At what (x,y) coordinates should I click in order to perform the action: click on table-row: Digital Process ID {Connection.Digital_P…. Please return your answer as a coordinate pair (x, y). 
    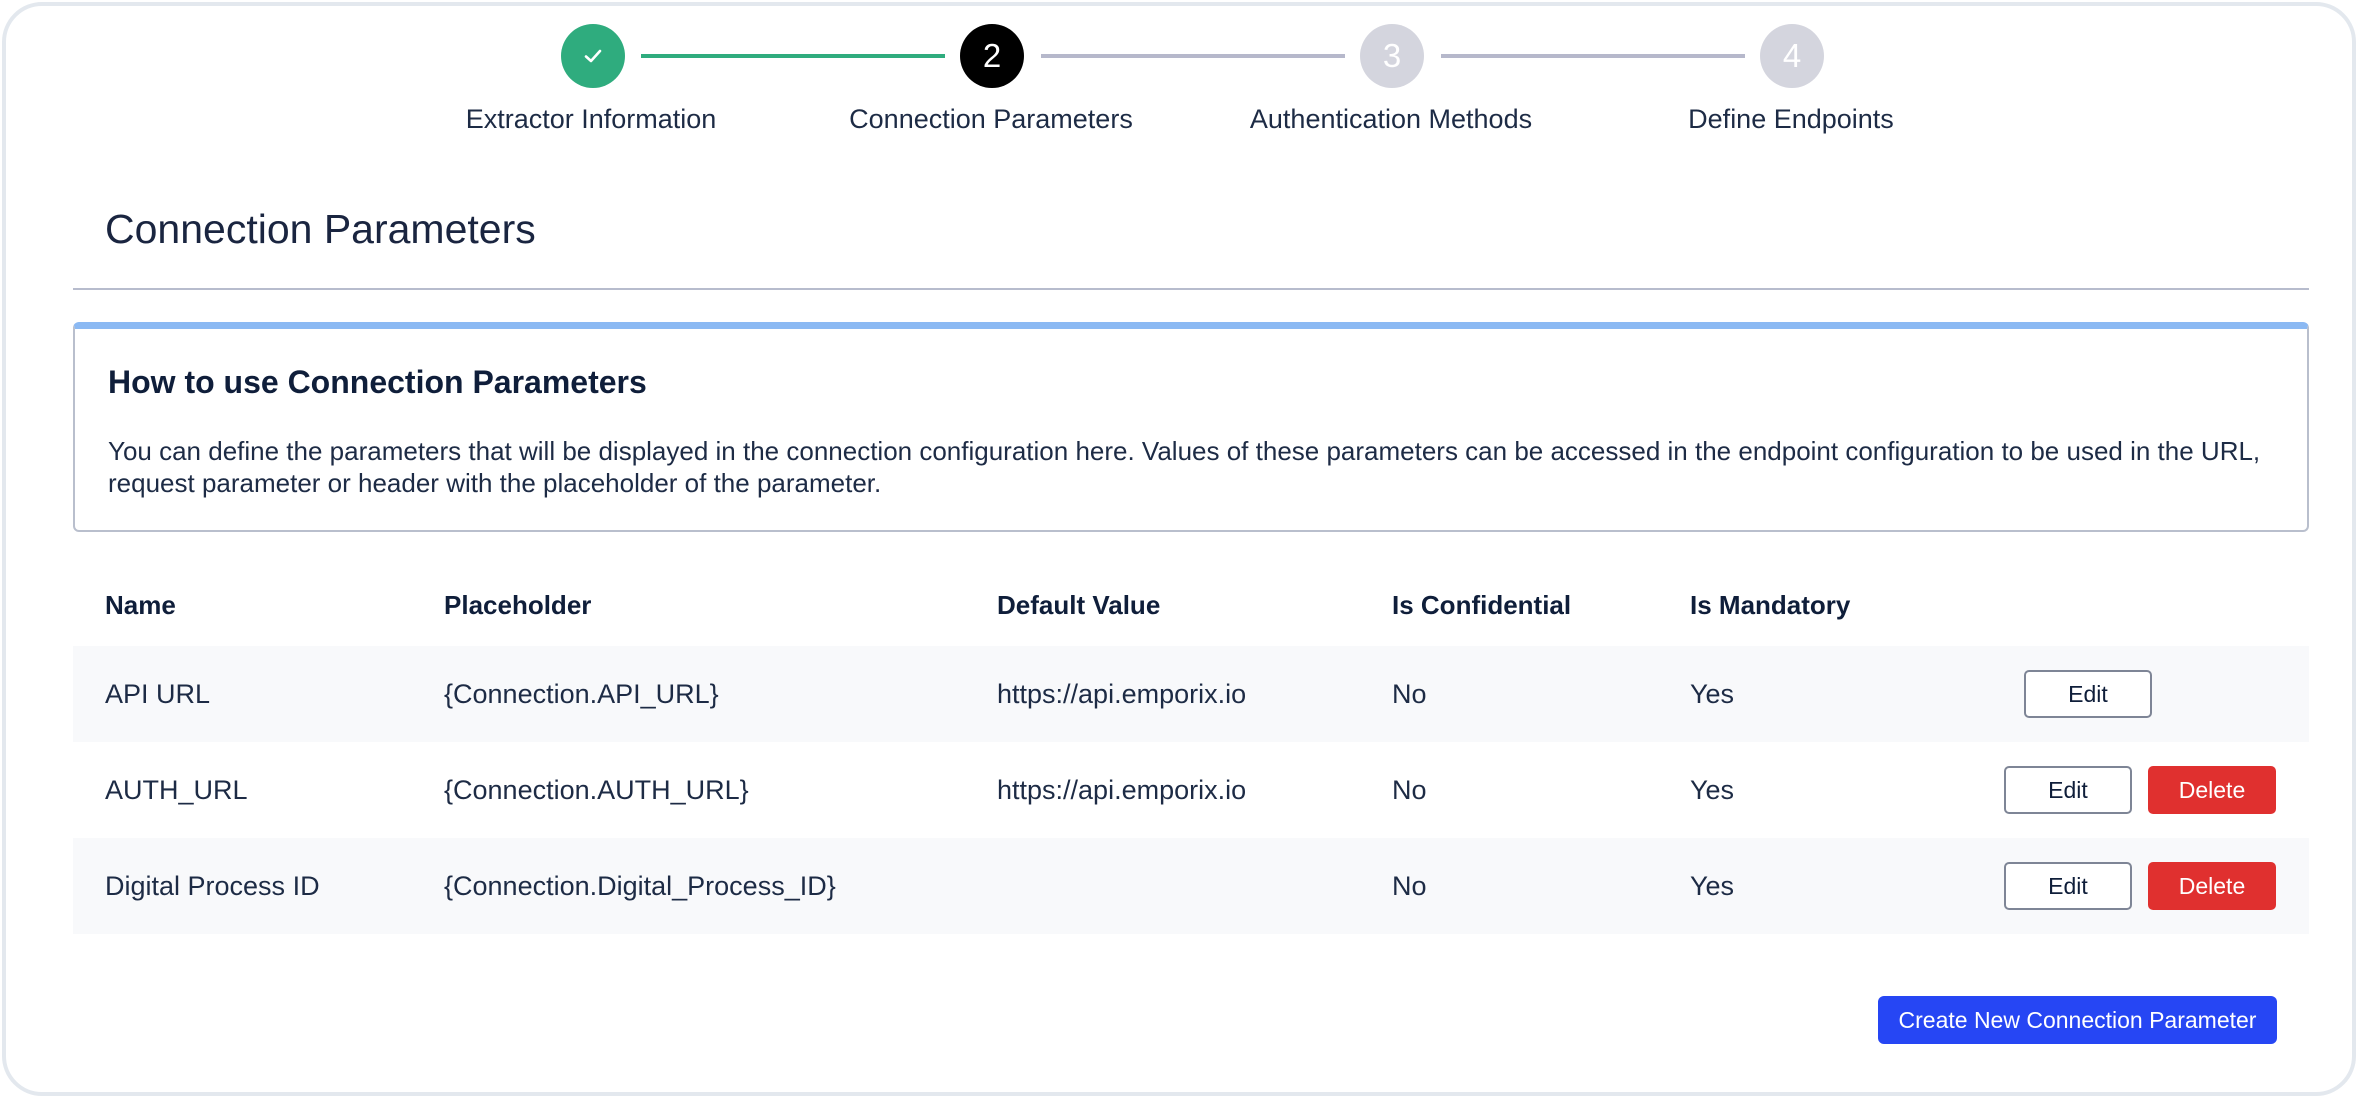
    Looking at the image, I should click on (1191, 886).